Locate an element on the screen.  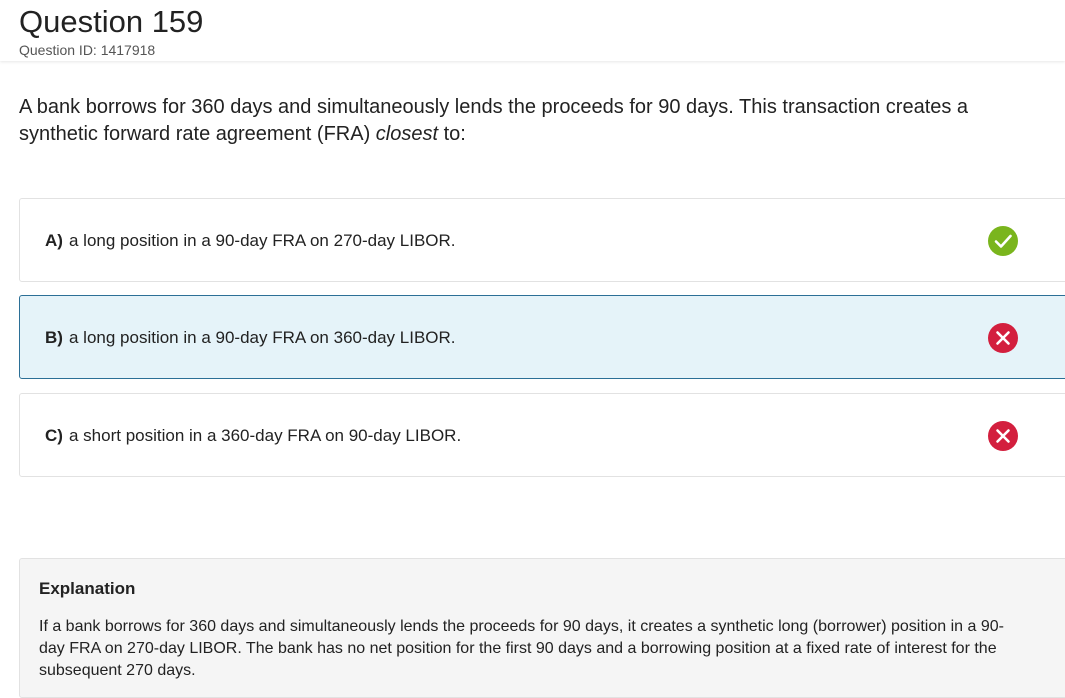
choice-letter: C) is located at coordinates (54, 435).